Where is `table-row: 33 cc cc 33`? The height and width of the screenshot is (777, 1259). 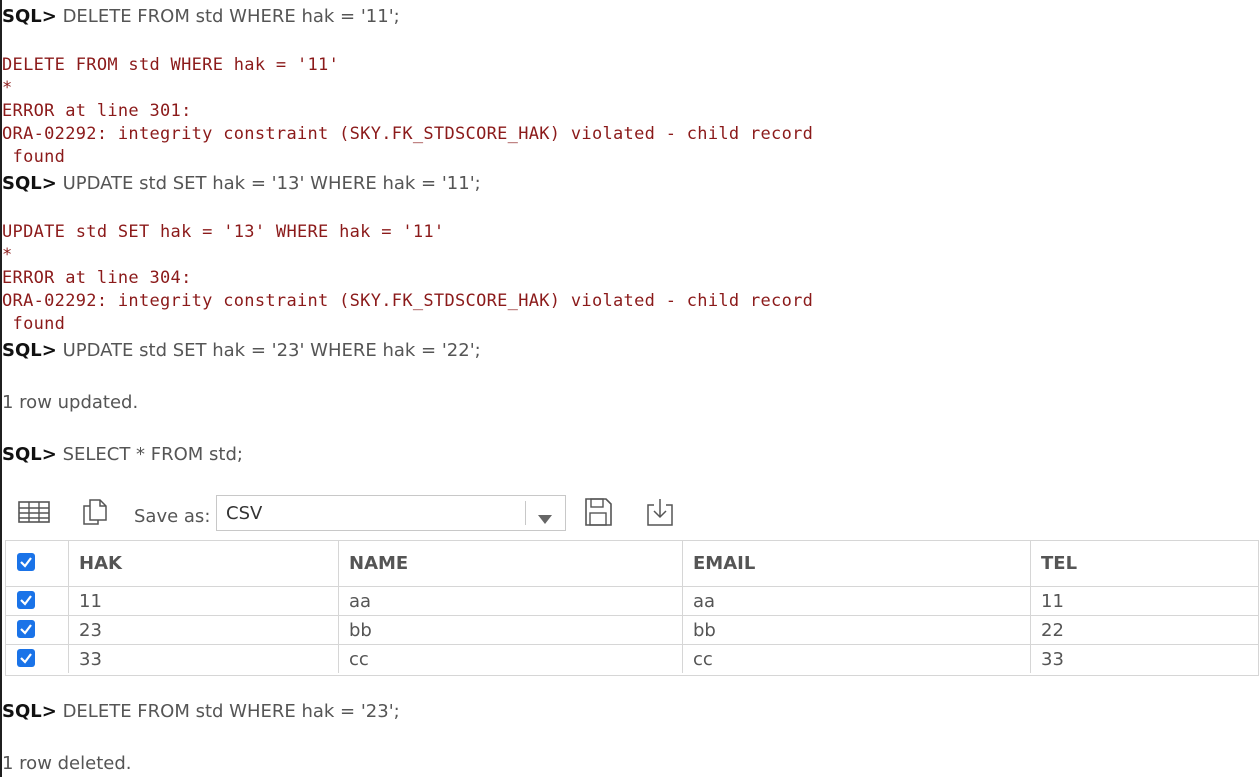 table-row: 33 cc cc 33 is located at coordinates (632, 659).